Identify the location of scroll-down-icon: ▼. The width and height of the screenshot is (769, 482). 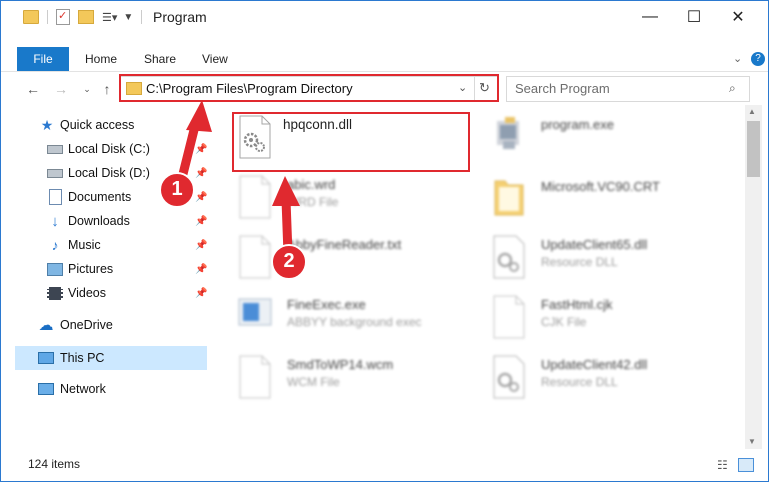
(752, 441).